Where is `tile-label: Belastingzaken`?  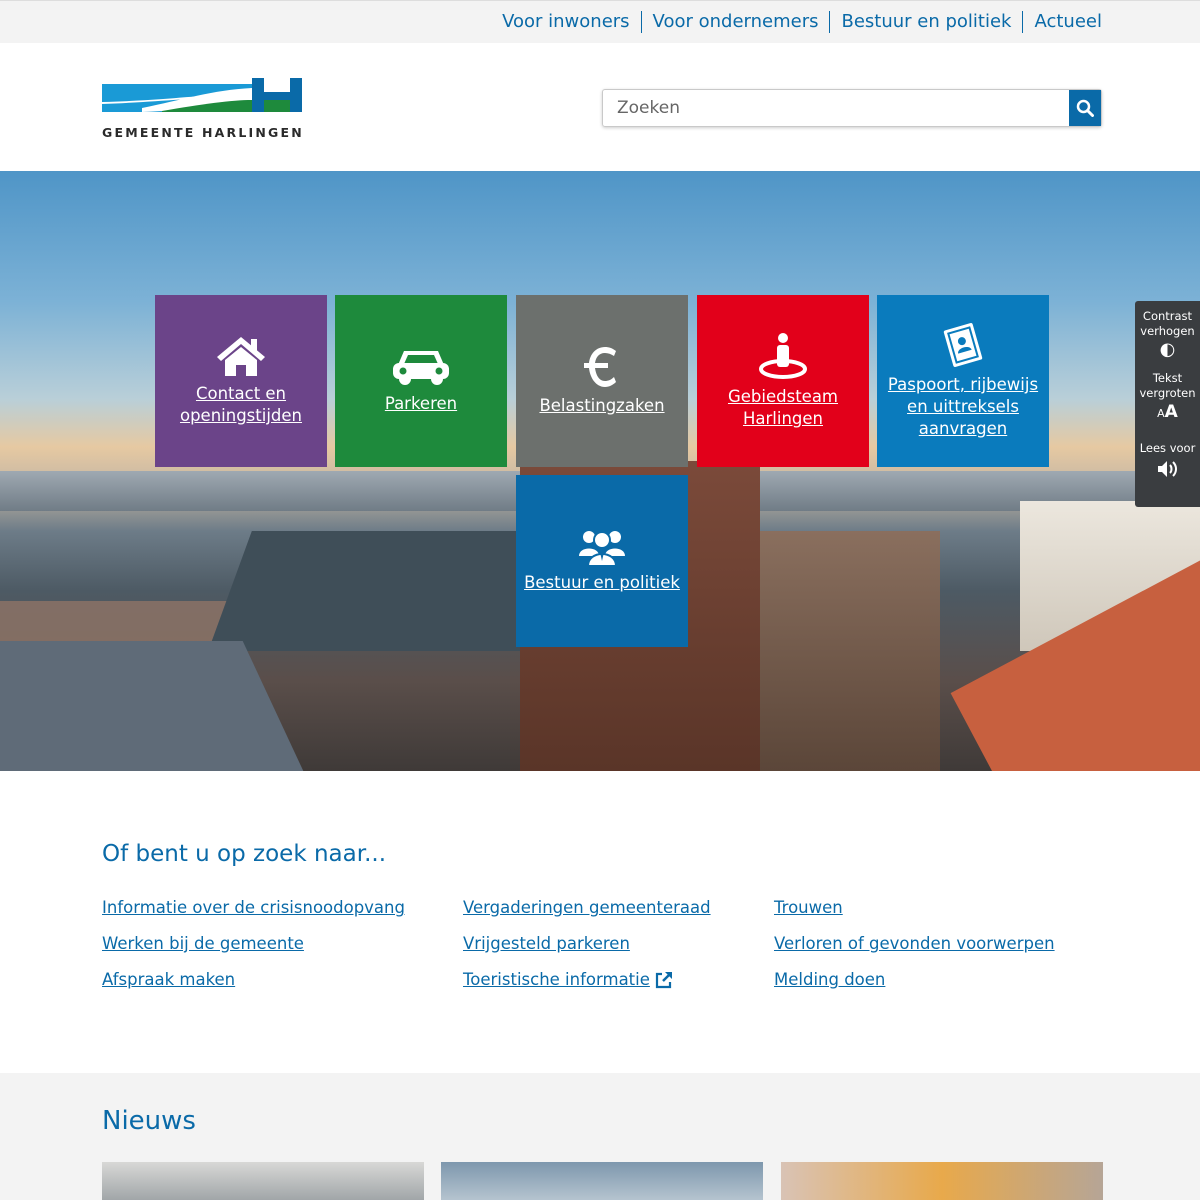 tile-label: Belastingzaken is located at coordinates (602, 405).